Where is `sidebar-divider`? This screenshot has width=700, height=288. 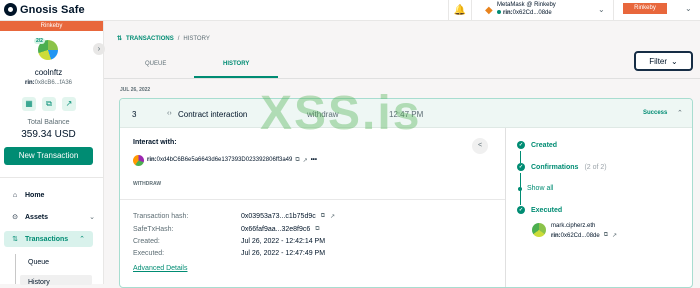 sidebar-divider is located at coordinates (51, 177).